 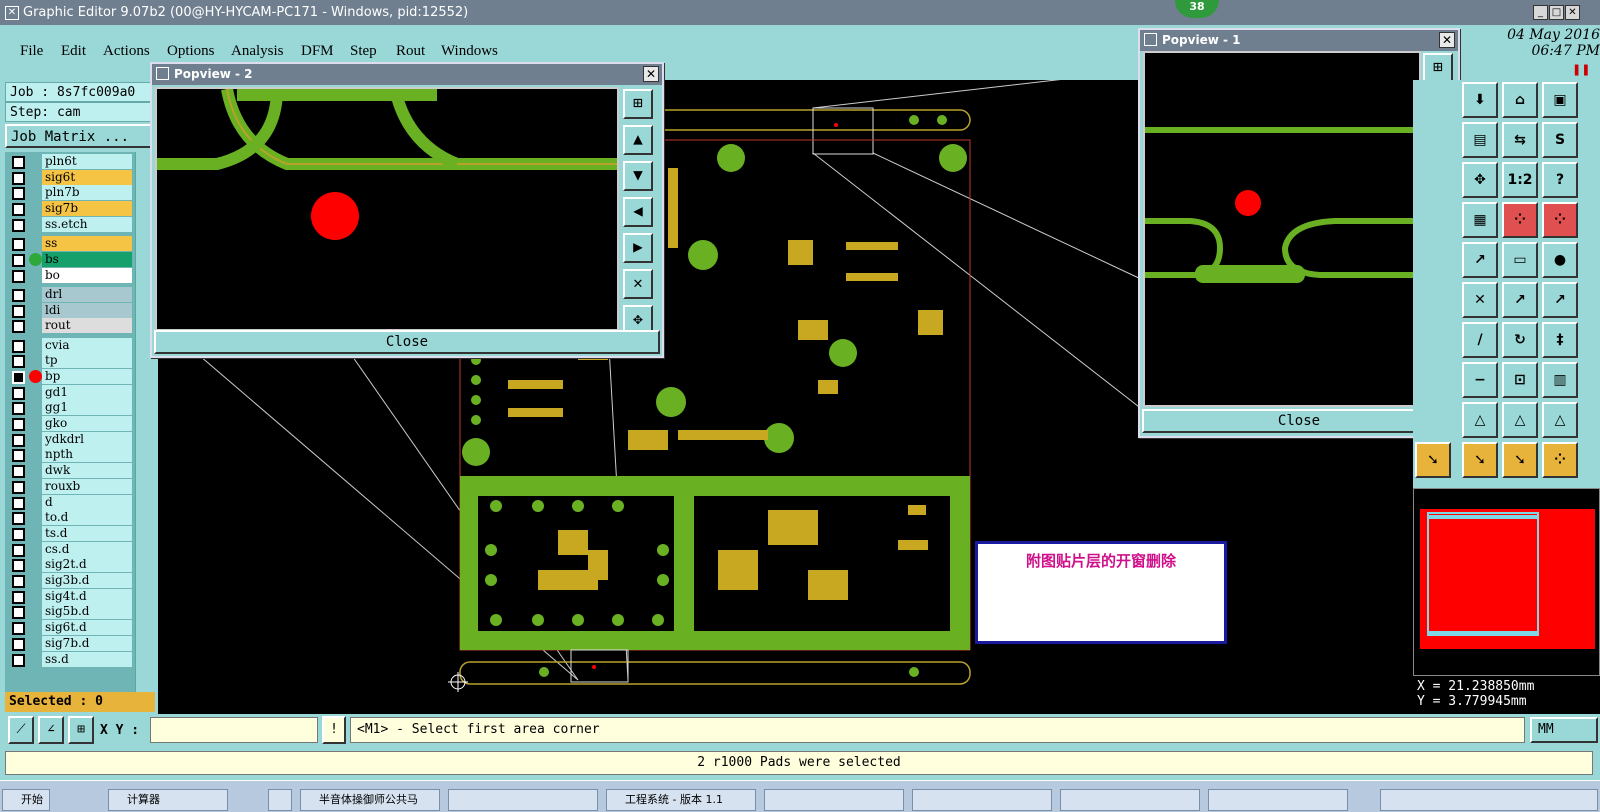 I want to click on layer-row: sig7b, so click(x=69, y=209).